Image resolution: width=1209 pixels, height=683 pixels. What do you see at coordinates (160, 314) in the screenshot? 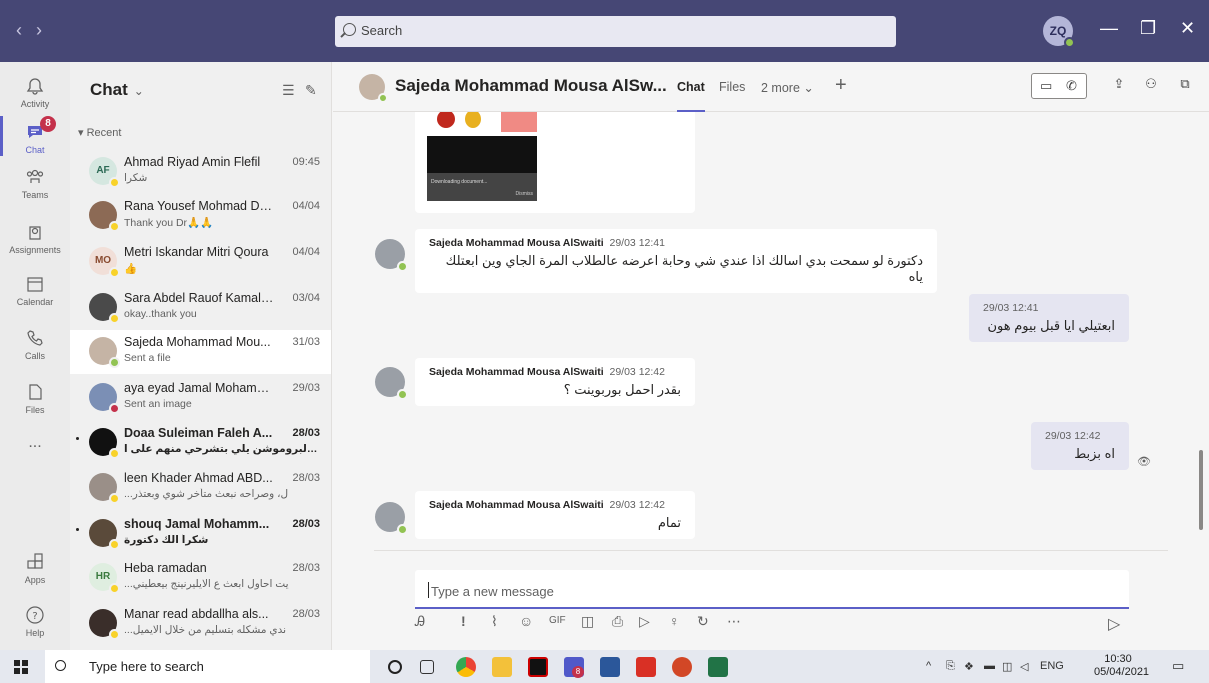
I see `chat-item-preview: okay..thank you` at bounding box center [160, 314].